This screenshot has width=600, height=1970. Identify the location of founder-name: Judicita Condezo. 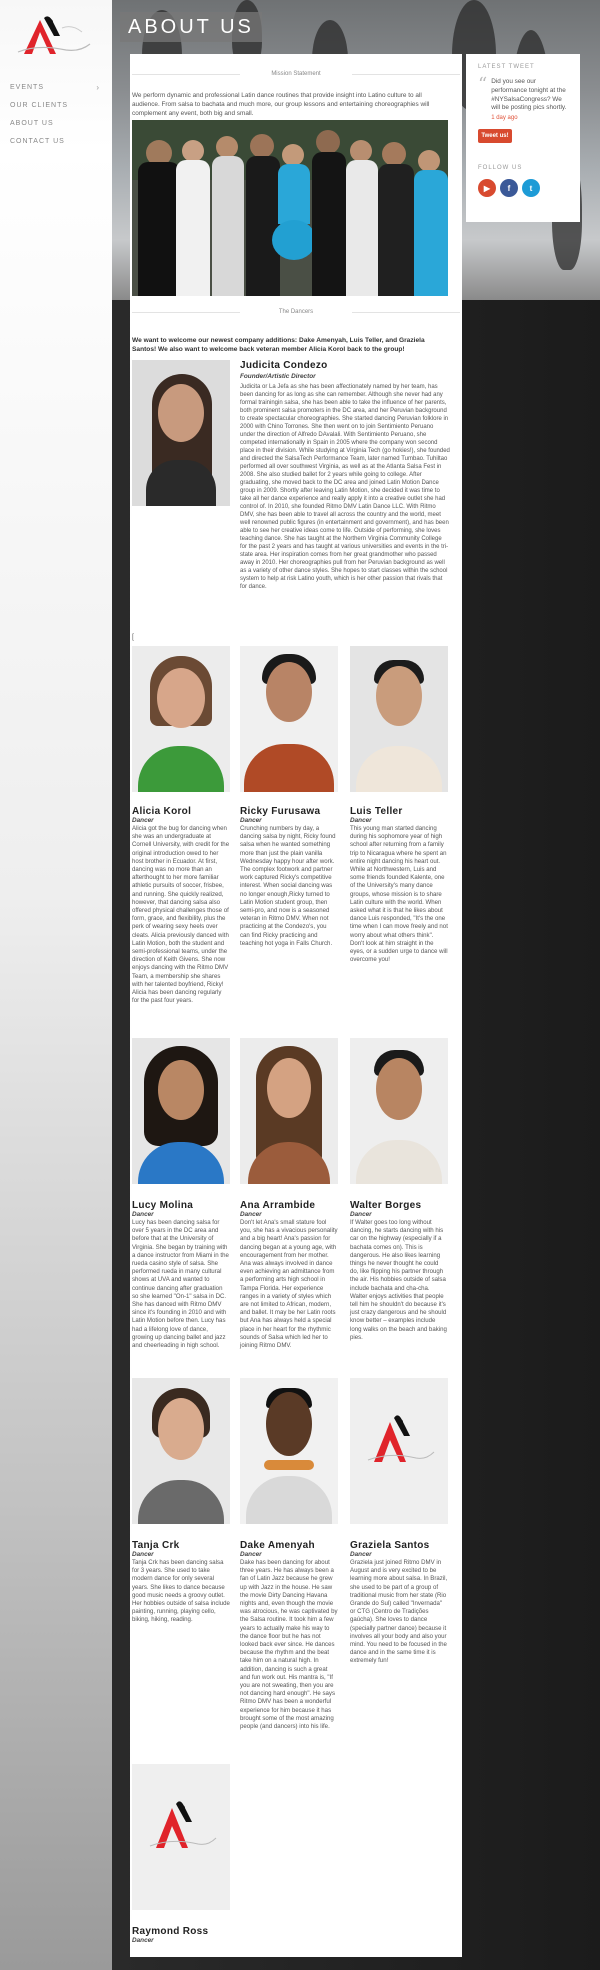
(284, 365).